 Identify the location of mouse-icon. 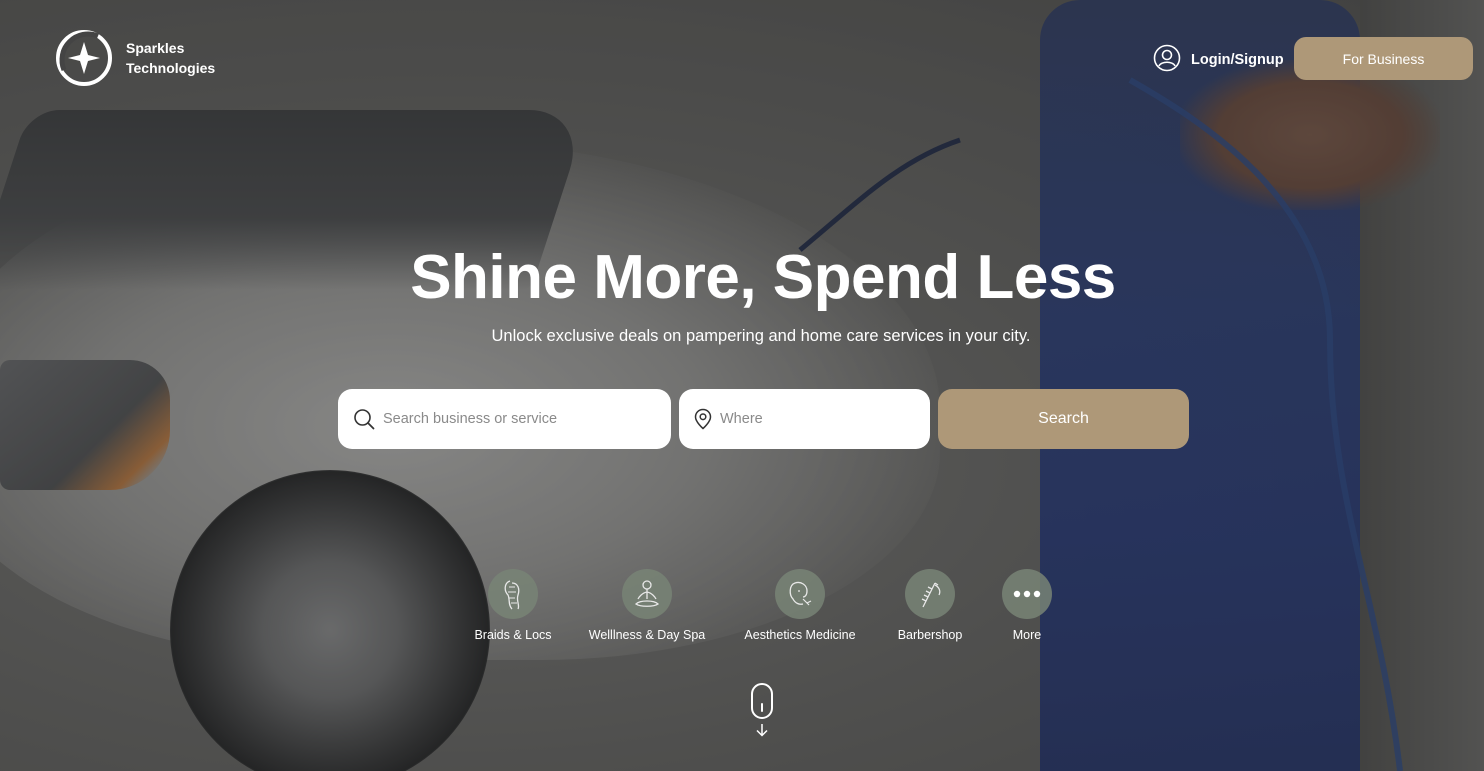
(762, 701).